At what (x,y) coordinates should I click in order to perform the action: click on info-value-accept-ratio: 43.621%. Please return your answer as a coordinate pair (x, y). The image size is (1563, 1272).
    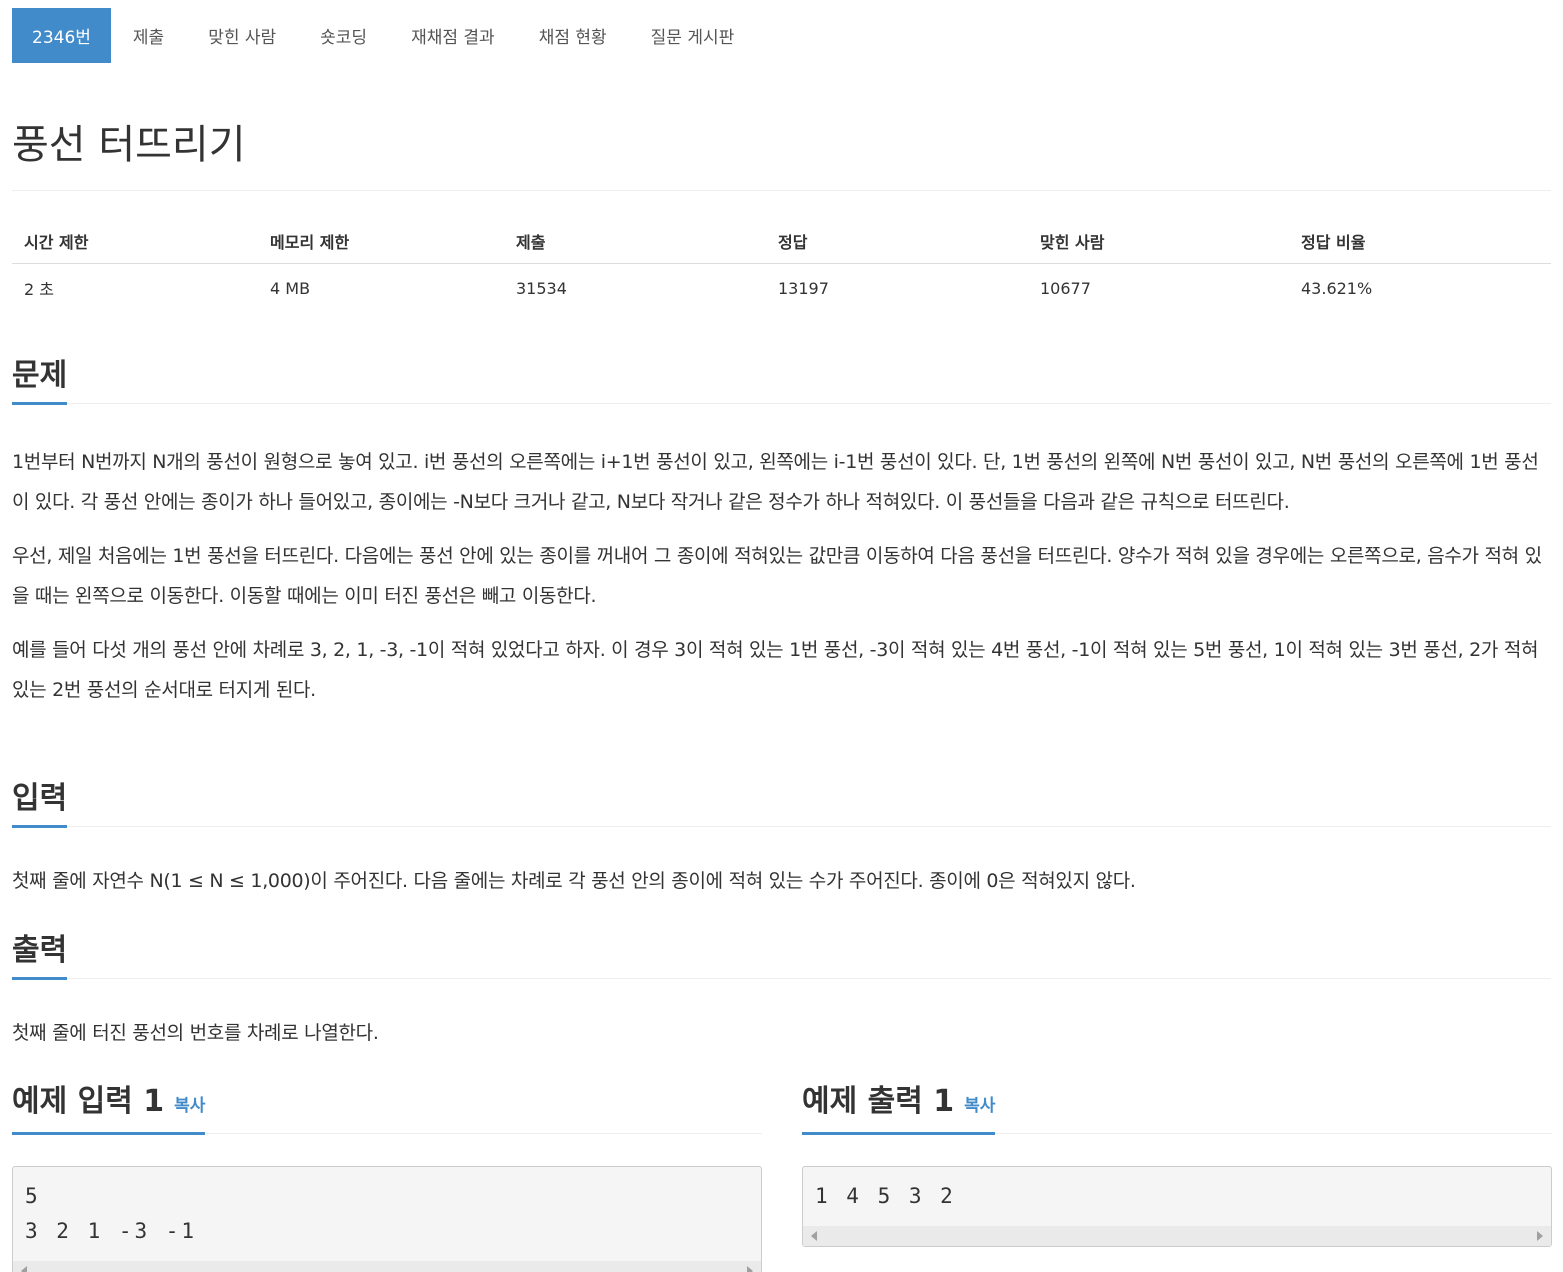
    Looking at the image, I should click on (1337, 288).